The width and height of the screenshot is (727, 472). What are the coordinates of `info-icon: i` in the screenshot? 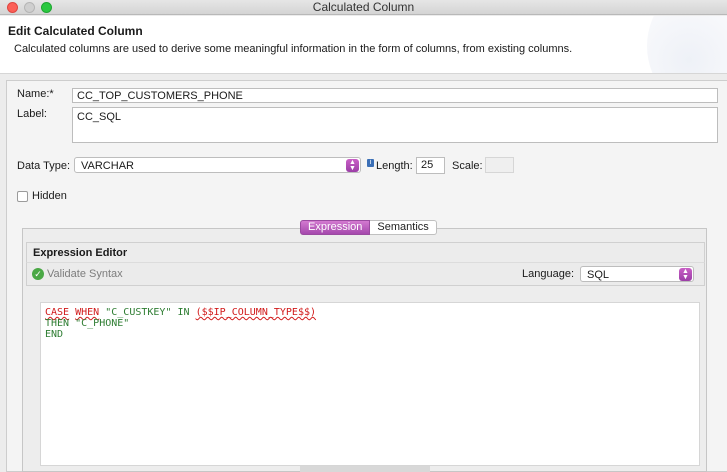 It's located at (370, 163).